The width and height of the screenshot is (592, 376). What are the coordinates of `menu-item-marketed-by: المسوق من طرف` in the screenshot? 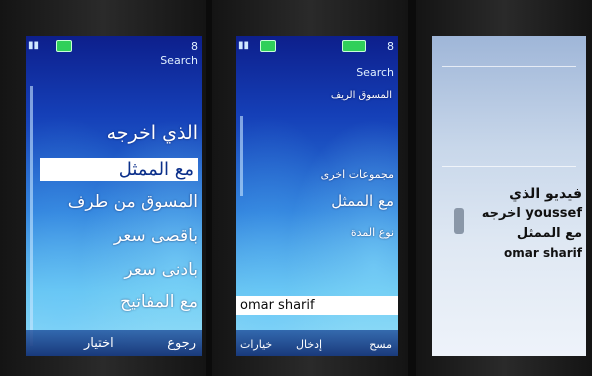 It's located at (133, 202).